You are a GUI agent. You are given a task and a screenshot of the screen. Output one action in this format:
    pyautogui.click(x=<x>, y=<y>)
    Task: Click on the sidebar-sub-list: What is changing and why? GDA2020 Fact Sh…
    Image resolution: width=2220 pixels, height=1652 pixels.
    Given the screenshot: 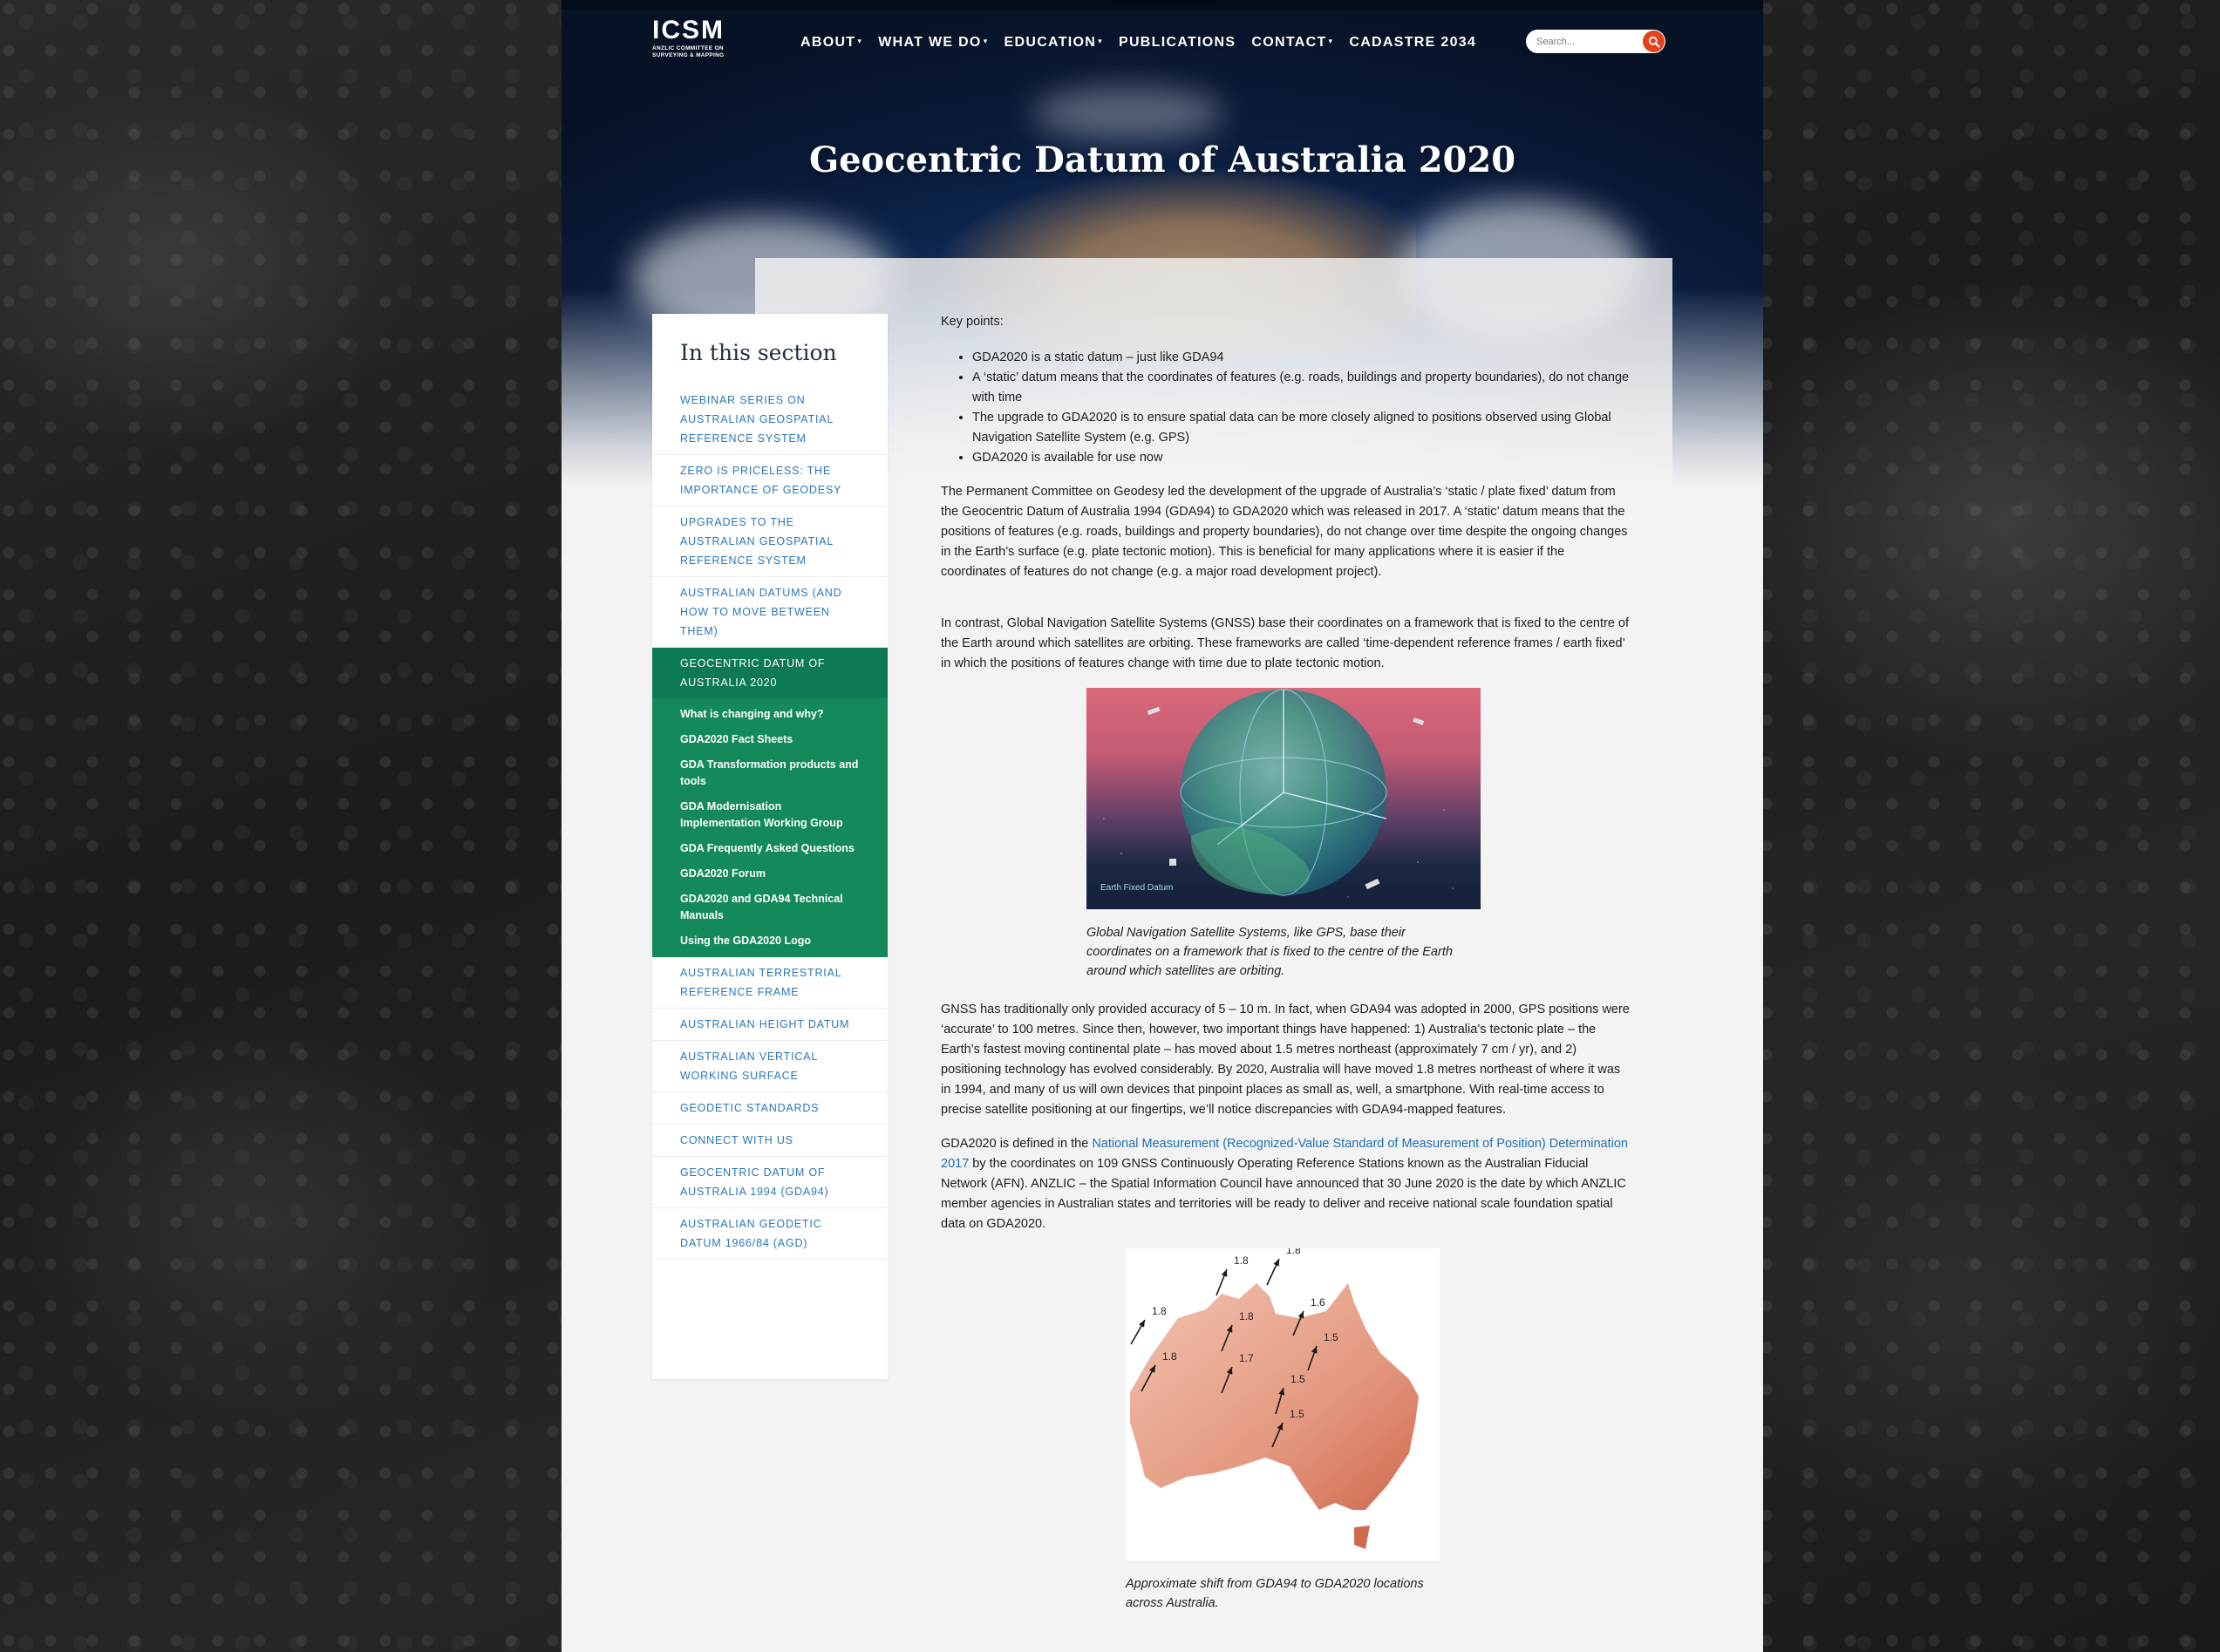 What is the action you would take?
    pyautogui.click(x=770, y=827)
    